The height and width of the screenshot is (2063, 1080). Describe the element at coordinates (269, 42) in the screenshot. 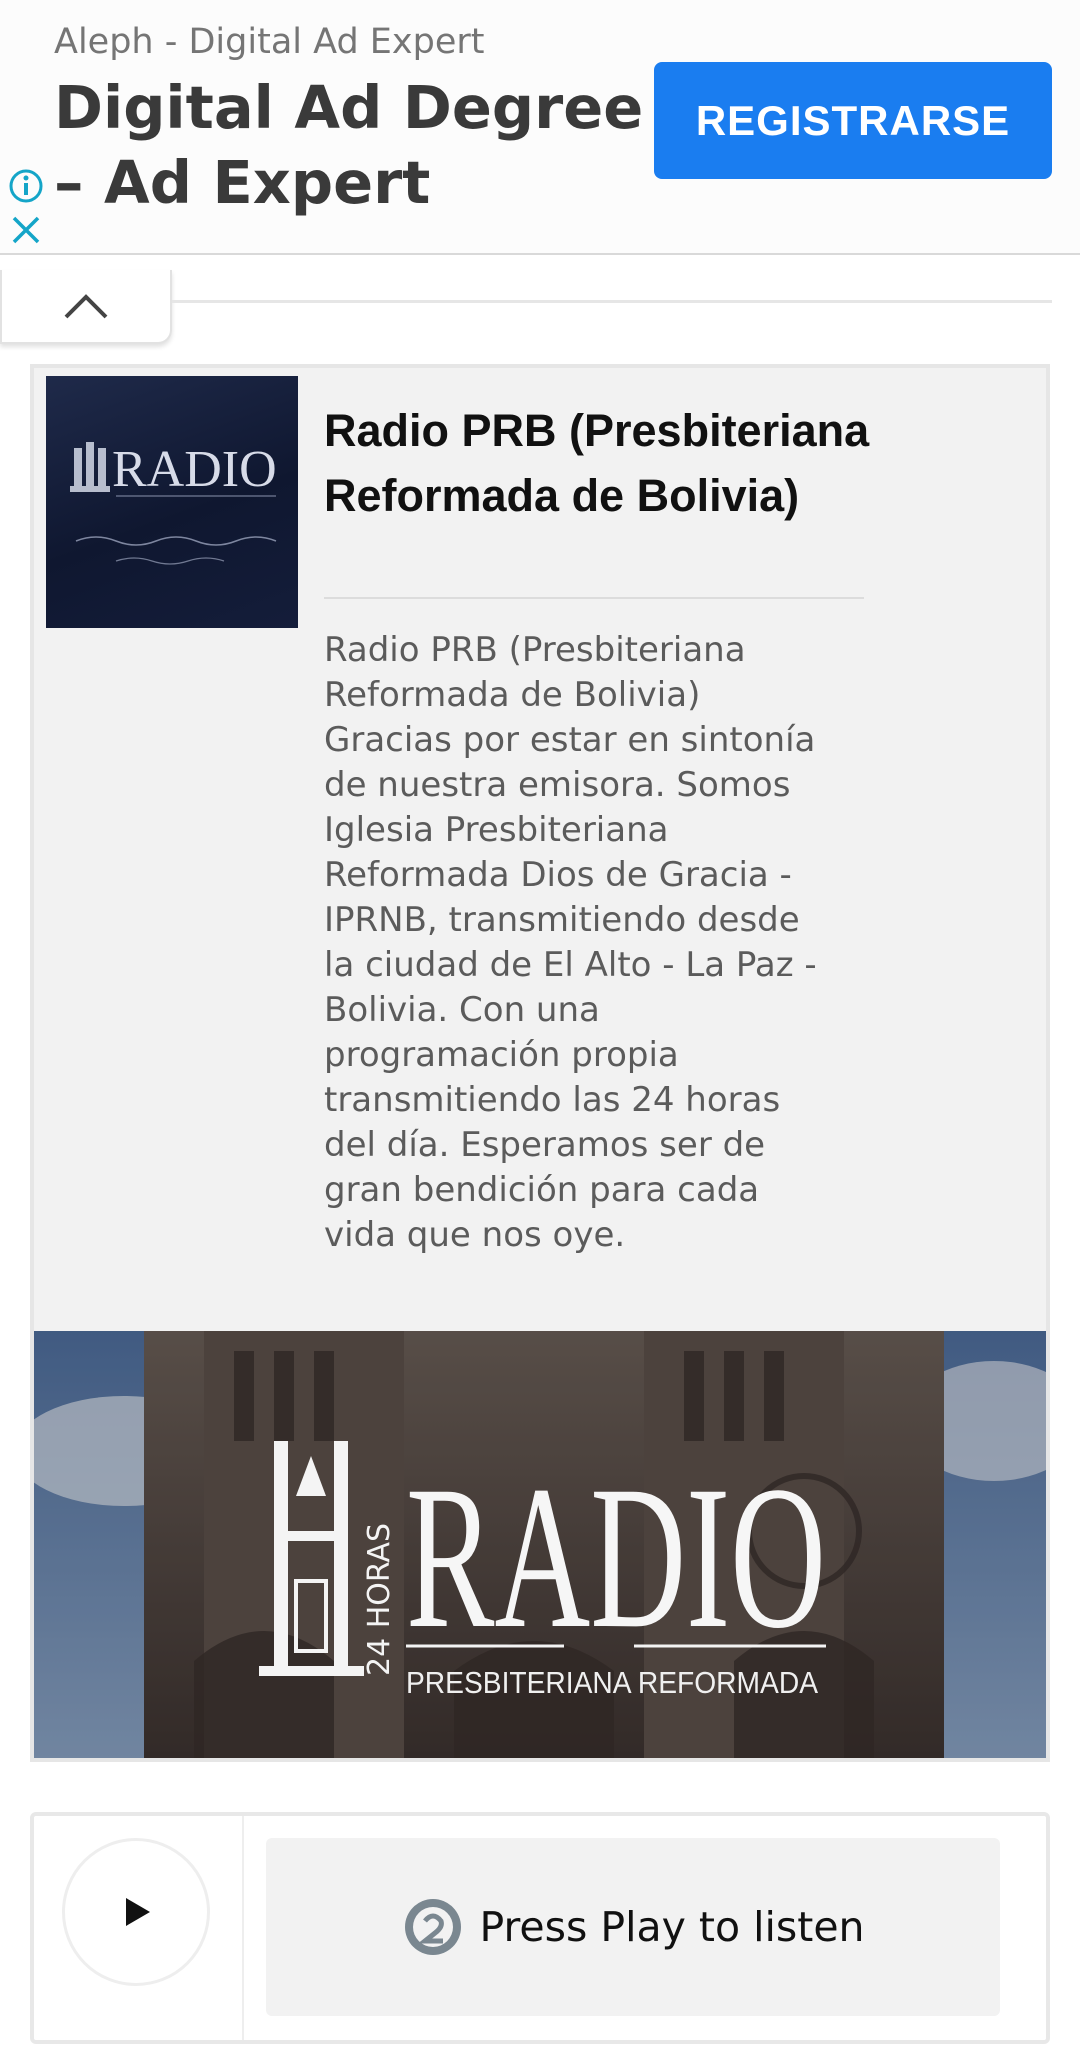

I see `ad-advertiser: Aleph - Digital Ad Expert` at that location.